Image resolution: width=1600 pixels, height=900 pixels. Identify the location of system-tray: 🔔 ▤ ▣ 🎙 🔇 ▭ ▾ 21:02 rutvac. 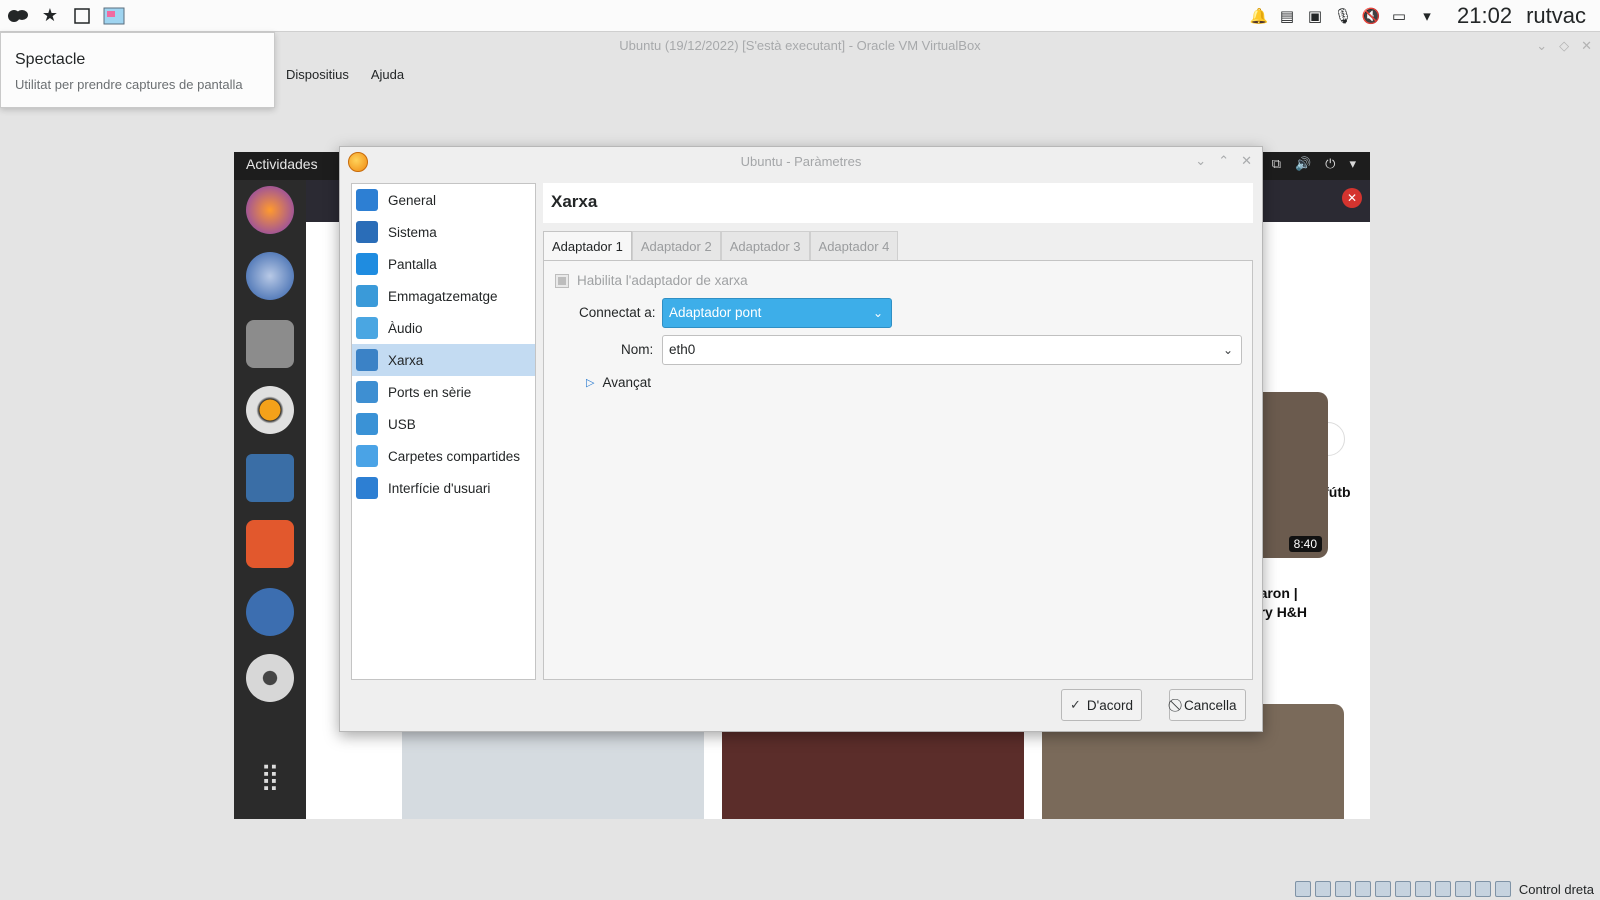
(1422, 16).